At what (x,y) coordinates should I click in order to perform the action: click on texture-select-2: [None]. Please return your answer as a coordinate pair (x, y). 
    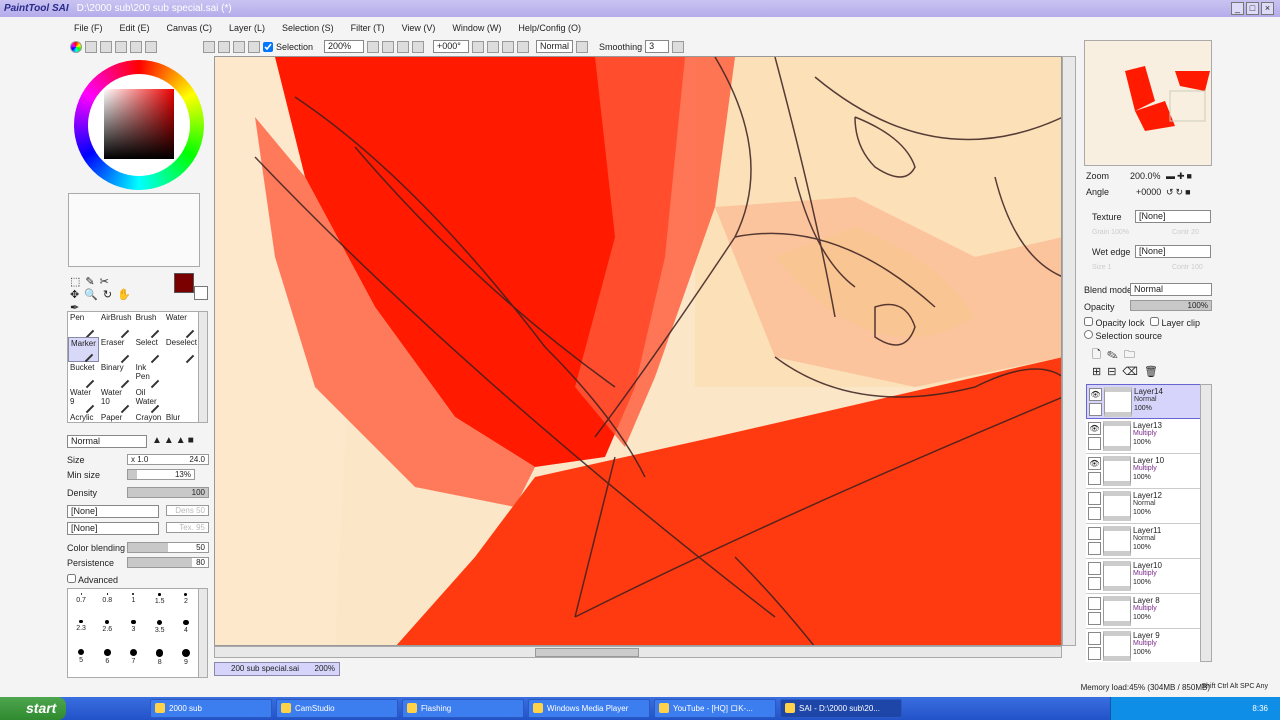
    Looking at the image, I should click on (113, 528).